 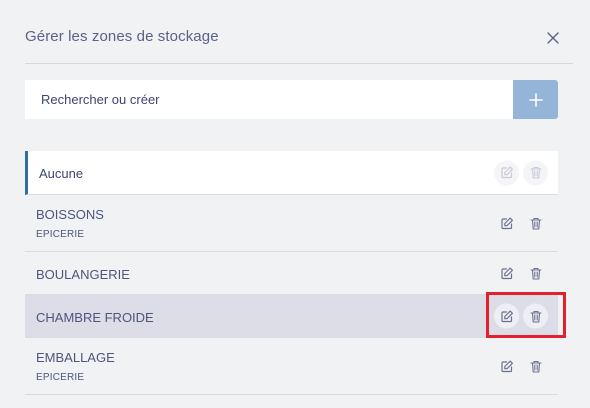 I want to click on zone-row-aucune: Aucune, so click(x=291, y=173).